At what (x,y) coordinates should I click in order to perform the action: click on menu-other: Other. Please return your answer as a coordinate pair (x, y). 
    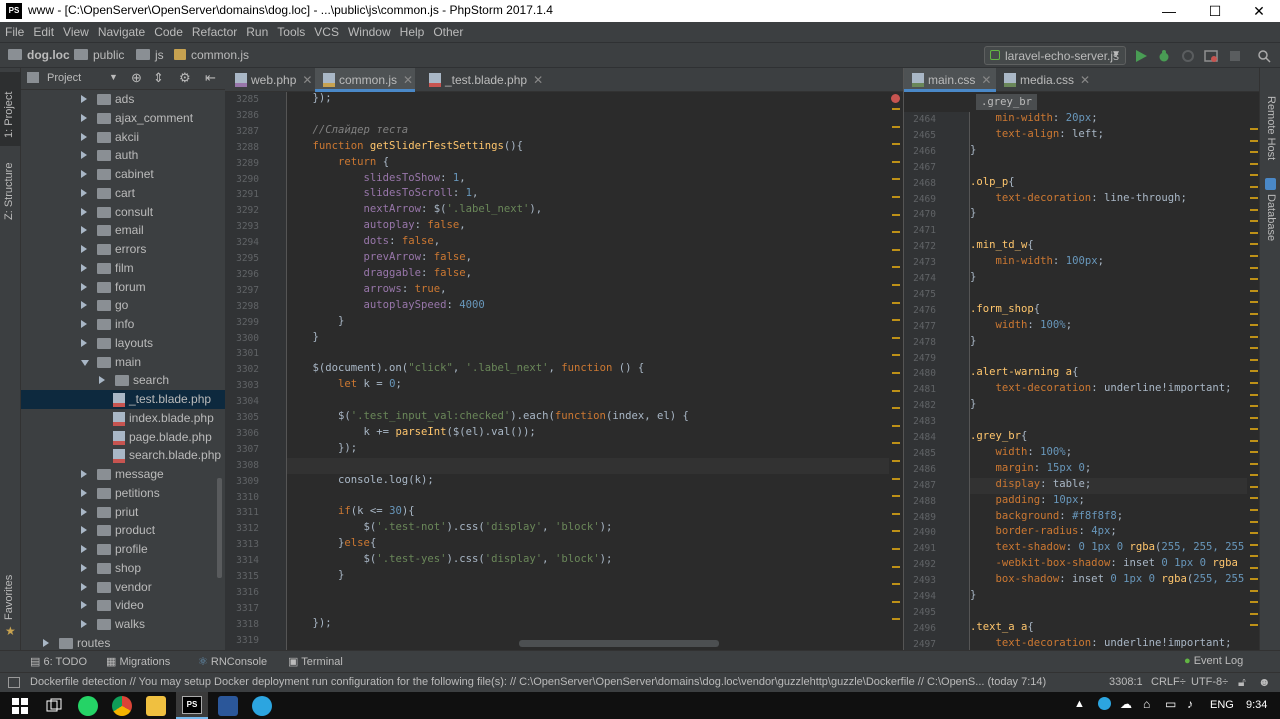
    Looking at the image, I should click on (447, 30).